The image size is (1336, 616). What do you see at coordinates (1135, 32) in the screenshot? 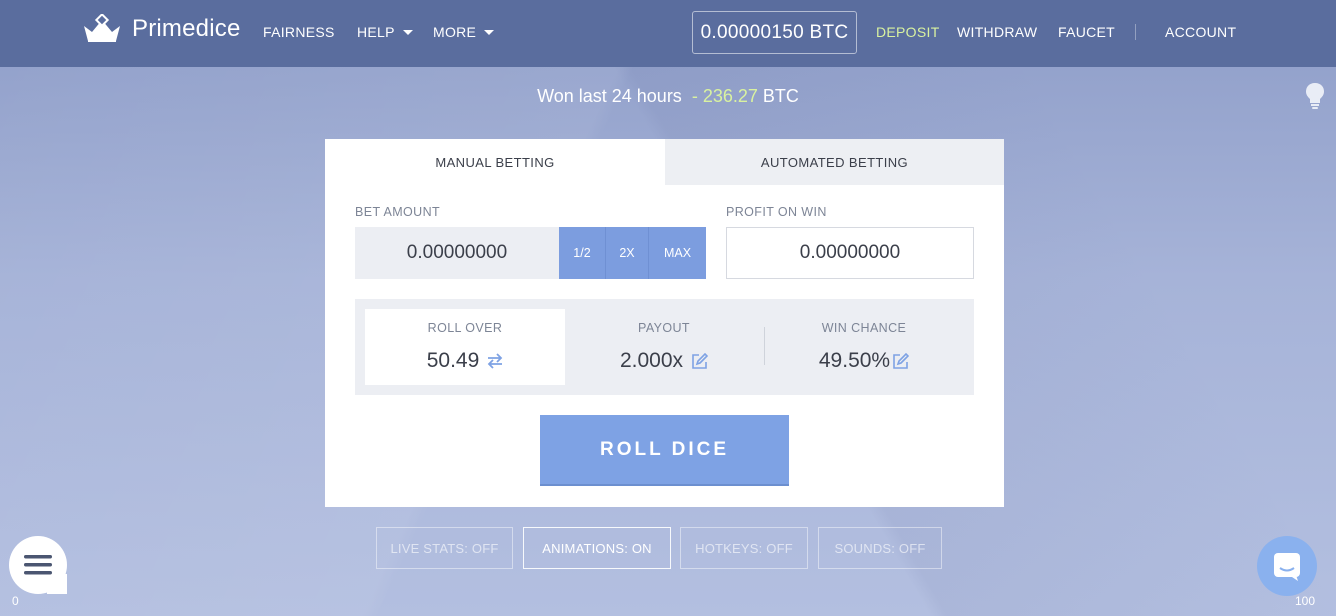
I see `nav-divider` at bounding box center [1135, 32].